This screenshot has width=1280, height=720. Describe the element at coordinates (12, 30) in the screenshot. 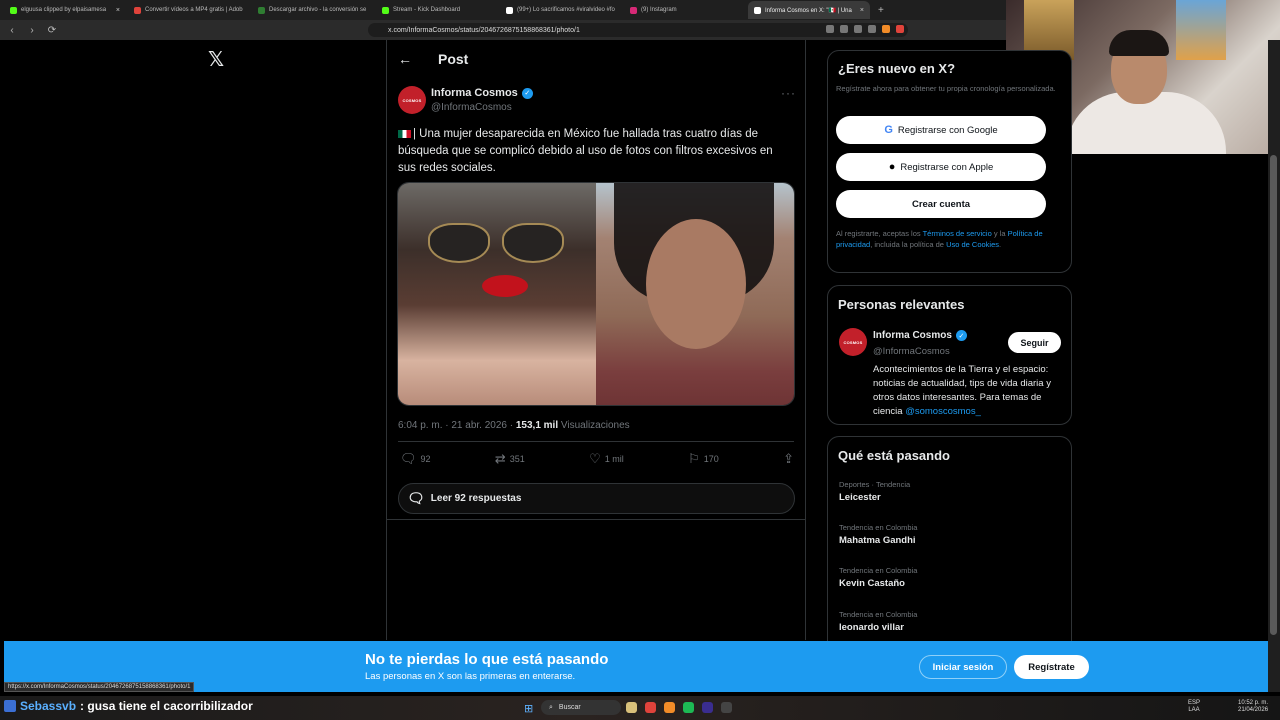

I see `back-icon: ‹` at that location.